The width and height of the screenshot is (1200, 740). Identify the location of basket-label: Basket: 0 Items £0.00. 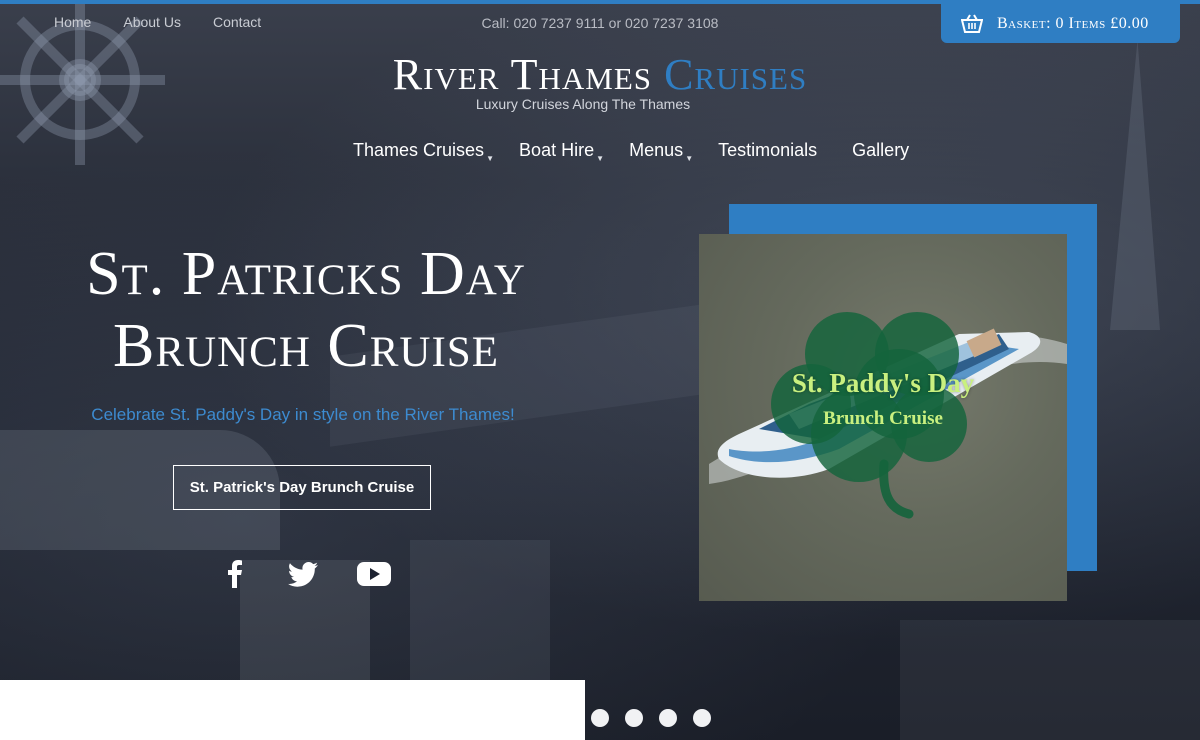
(1073, 23).